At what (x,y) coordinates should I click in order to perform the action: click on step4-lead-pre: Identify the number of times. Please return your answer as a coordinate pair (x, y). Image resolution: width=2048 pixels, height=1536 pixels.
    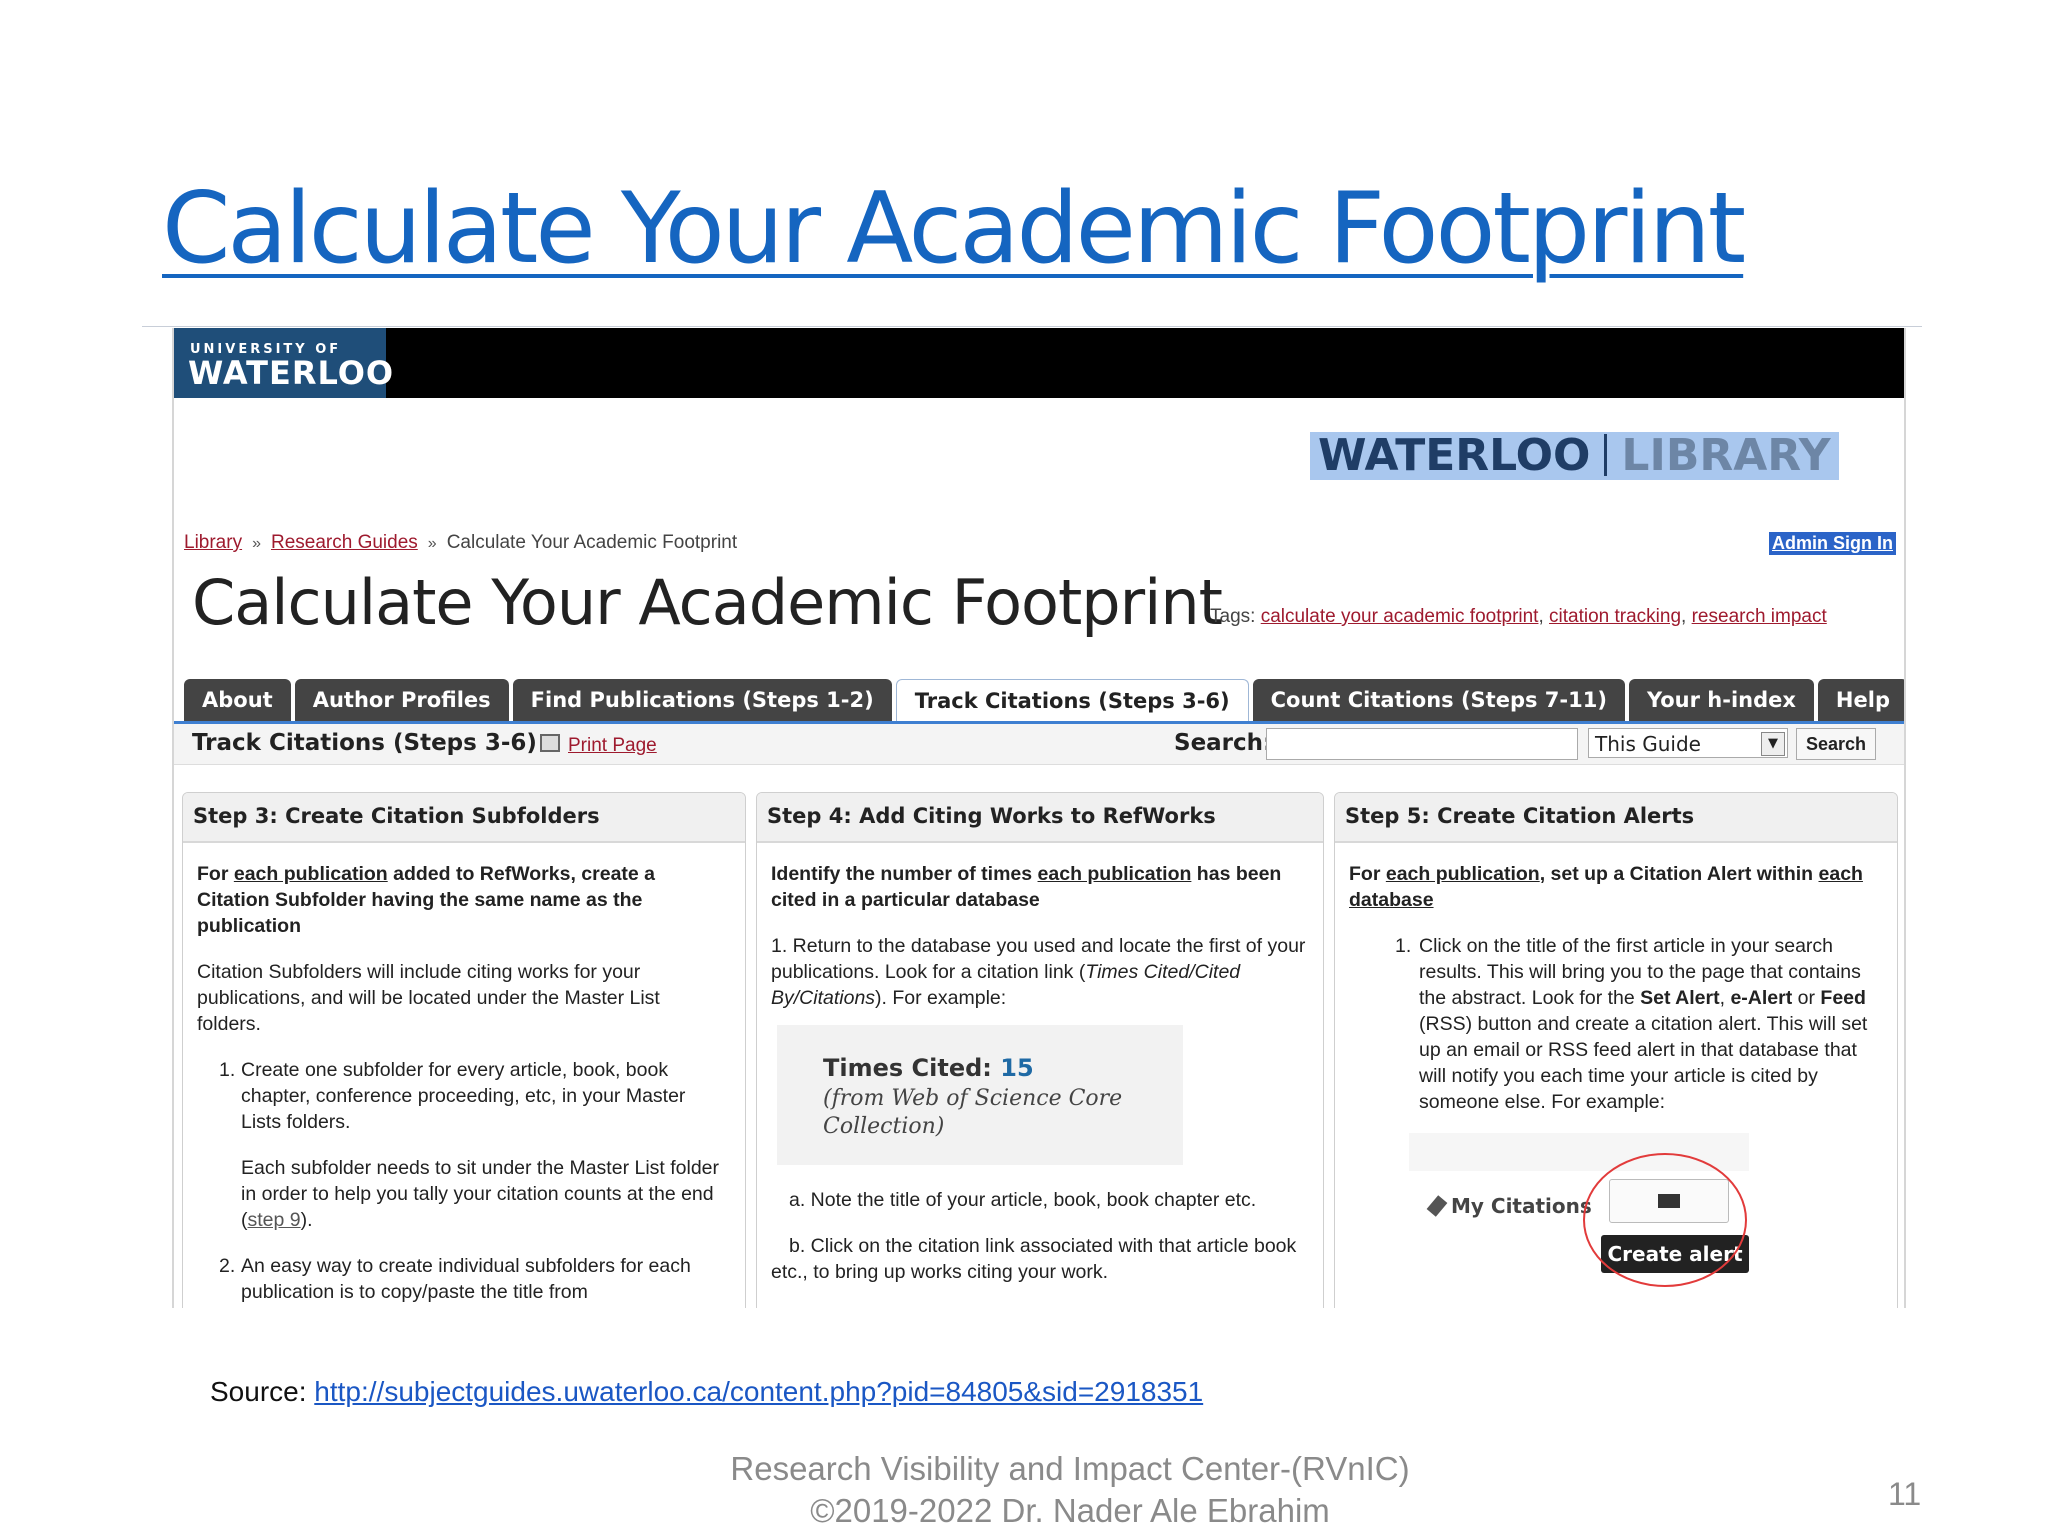
    Looking at the image, I should click on (904, 874).